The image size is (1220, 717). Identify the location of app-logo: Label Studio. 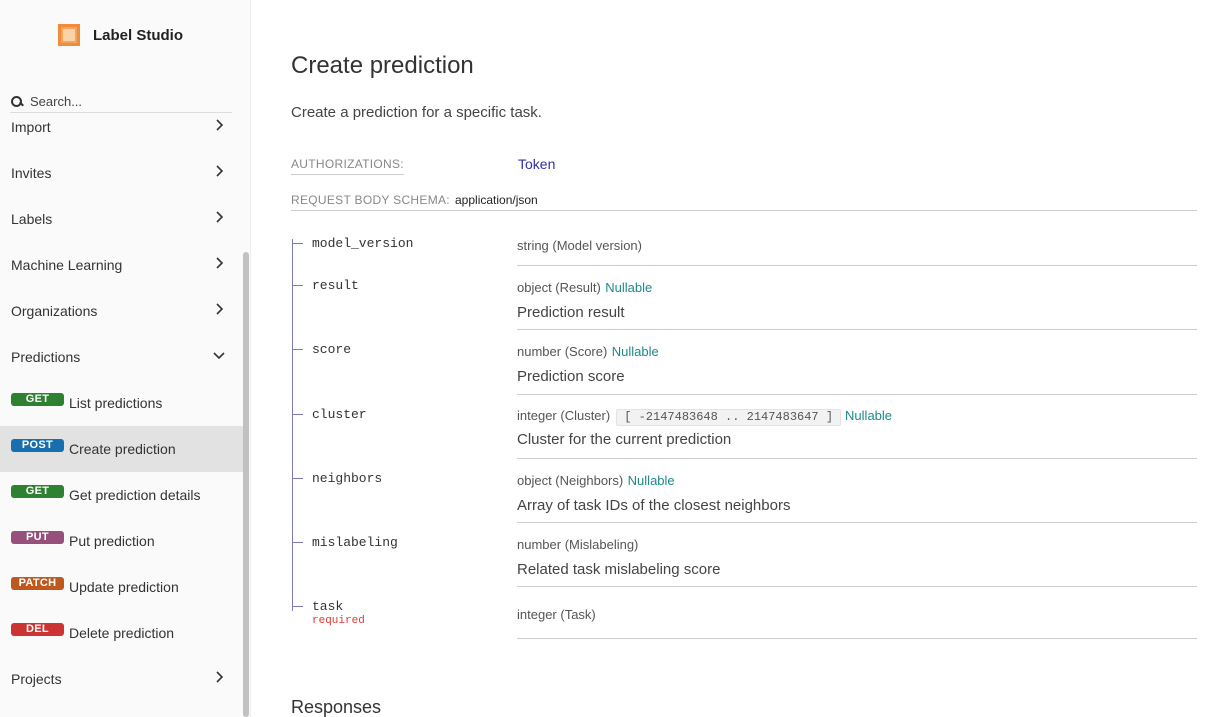
(120, 35).